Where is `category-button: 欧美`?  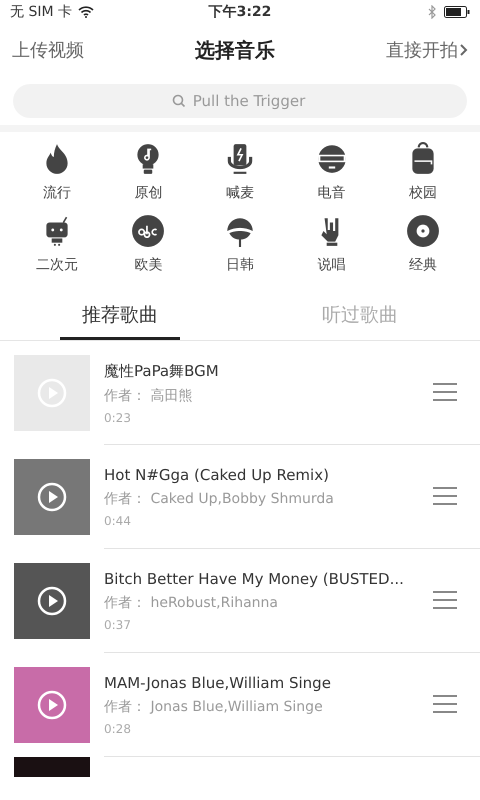 category-button: 欧美 is located at coordinates (148, 244).